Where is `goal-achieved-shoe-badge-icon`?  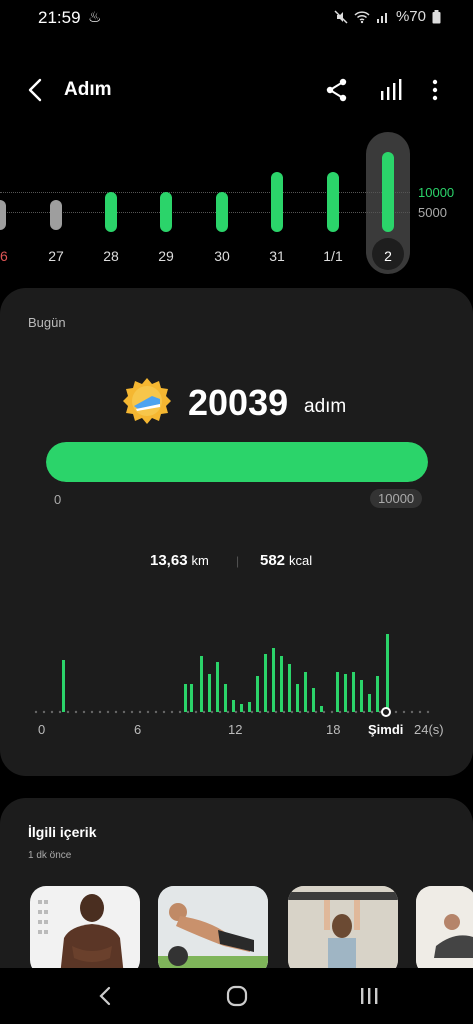 goal-achieved-shoe-badge-icon is located at coordinates (147, 401).